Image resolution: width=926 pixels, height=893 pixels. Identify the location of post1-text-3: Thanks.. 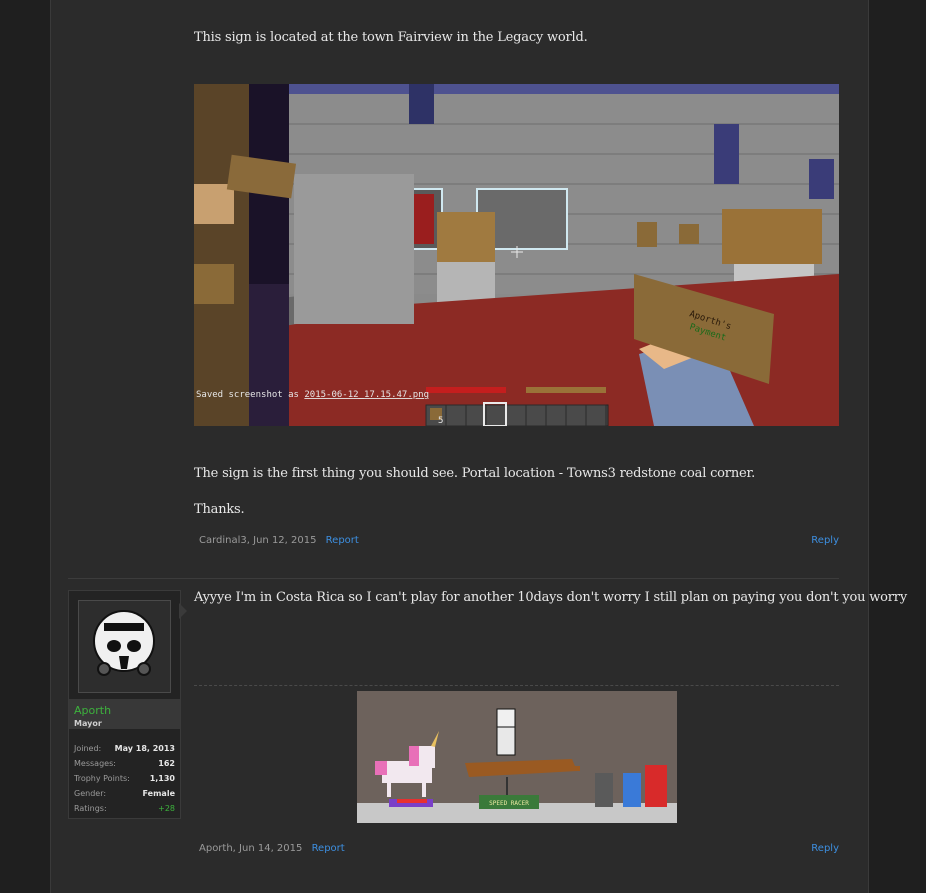
(219, 509).